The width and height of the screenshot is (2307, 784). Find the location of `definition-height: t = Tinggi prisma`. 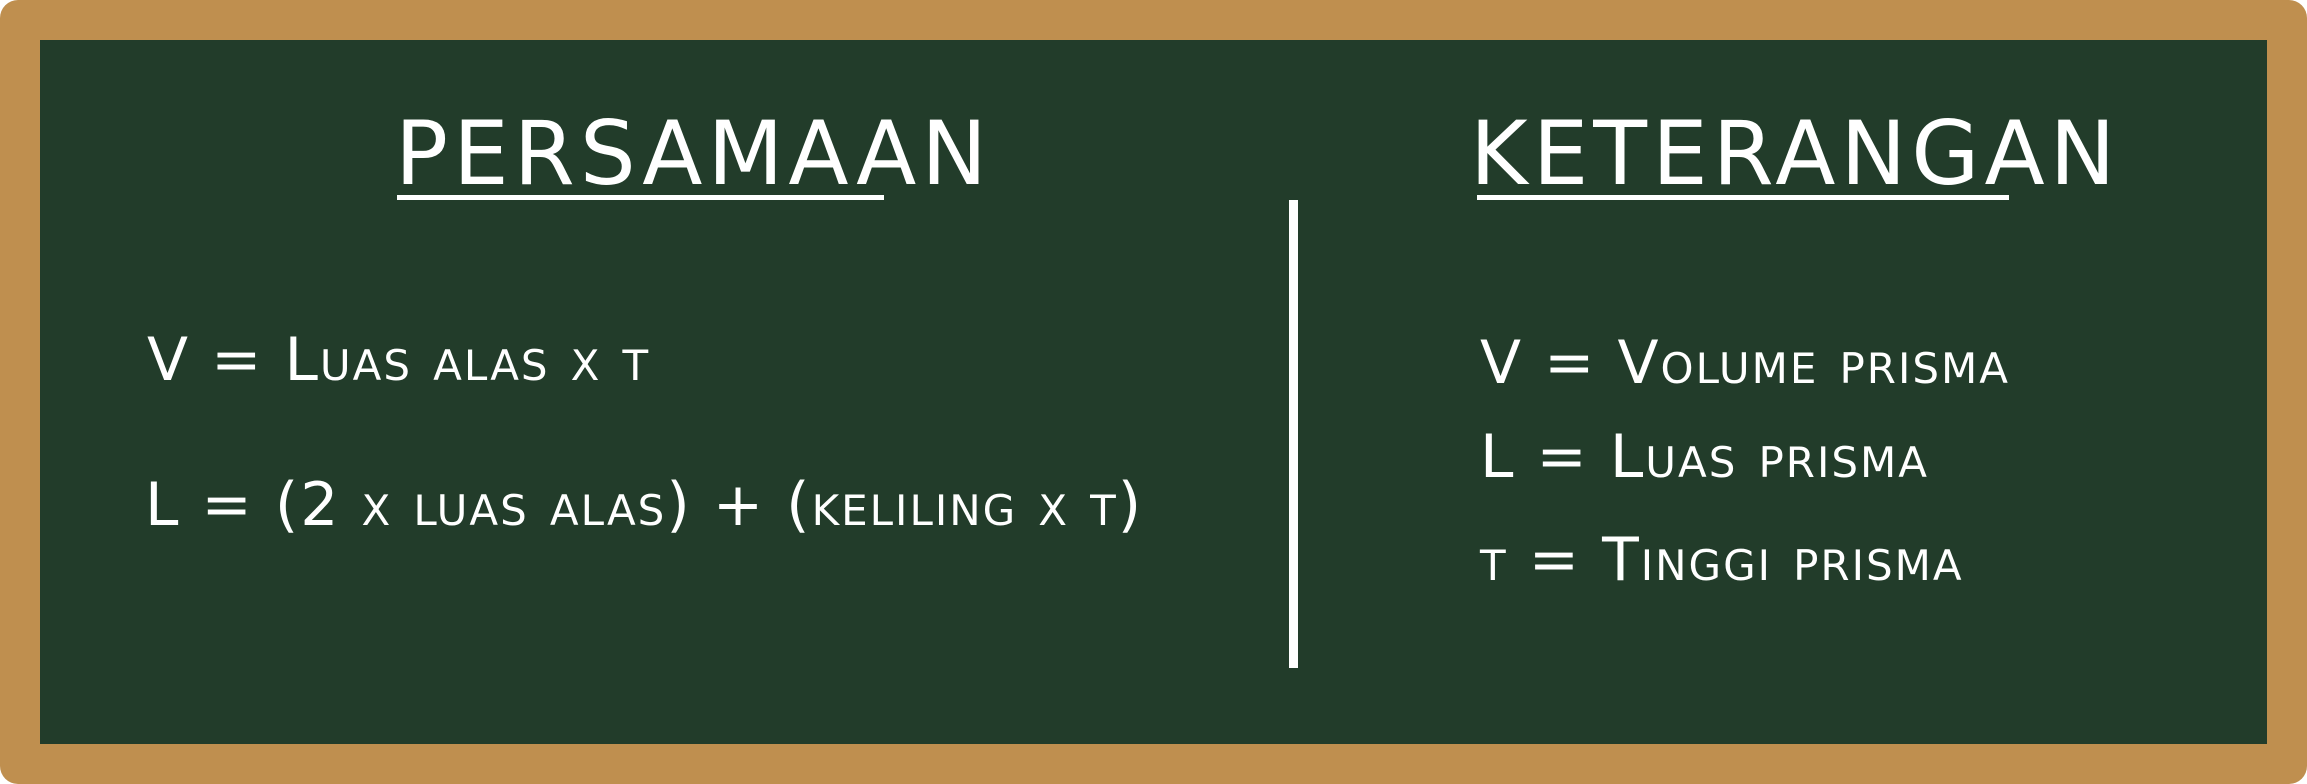

definition-height: t = Tinggi prisma is located at coordinates (1722, 560).